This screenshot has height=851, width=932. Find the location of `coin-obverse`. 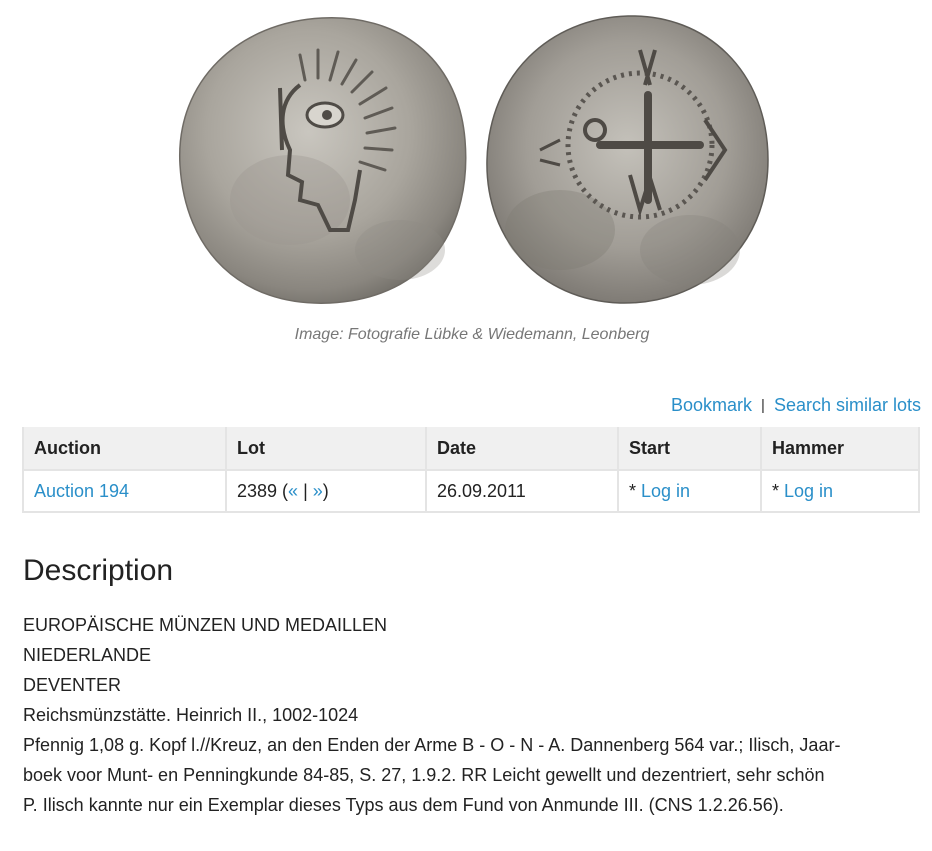

coin-obverse is located at coordinates (323, 160).